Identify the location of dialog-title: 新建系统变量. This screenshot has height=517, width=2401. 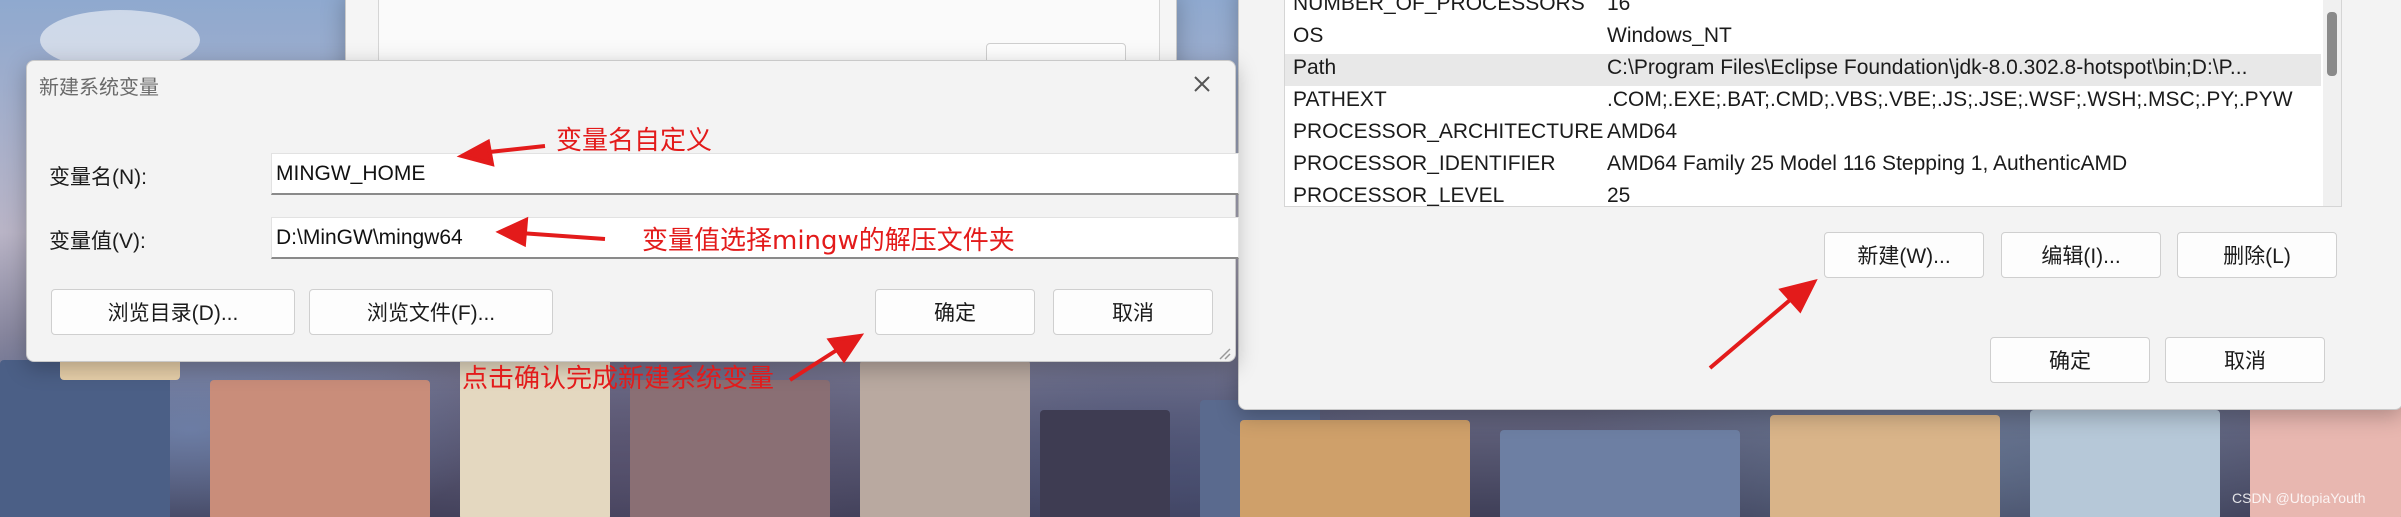
(99, 88).